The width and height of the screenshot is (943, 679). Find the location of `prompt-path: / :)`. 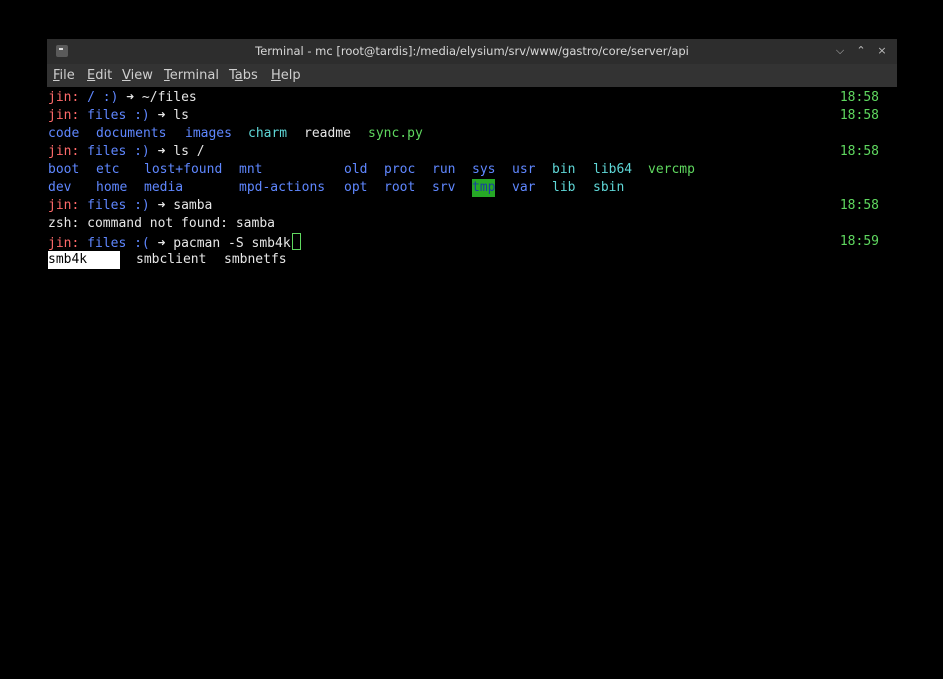

prompt-path: / :) is located at coordinates (99, 97).